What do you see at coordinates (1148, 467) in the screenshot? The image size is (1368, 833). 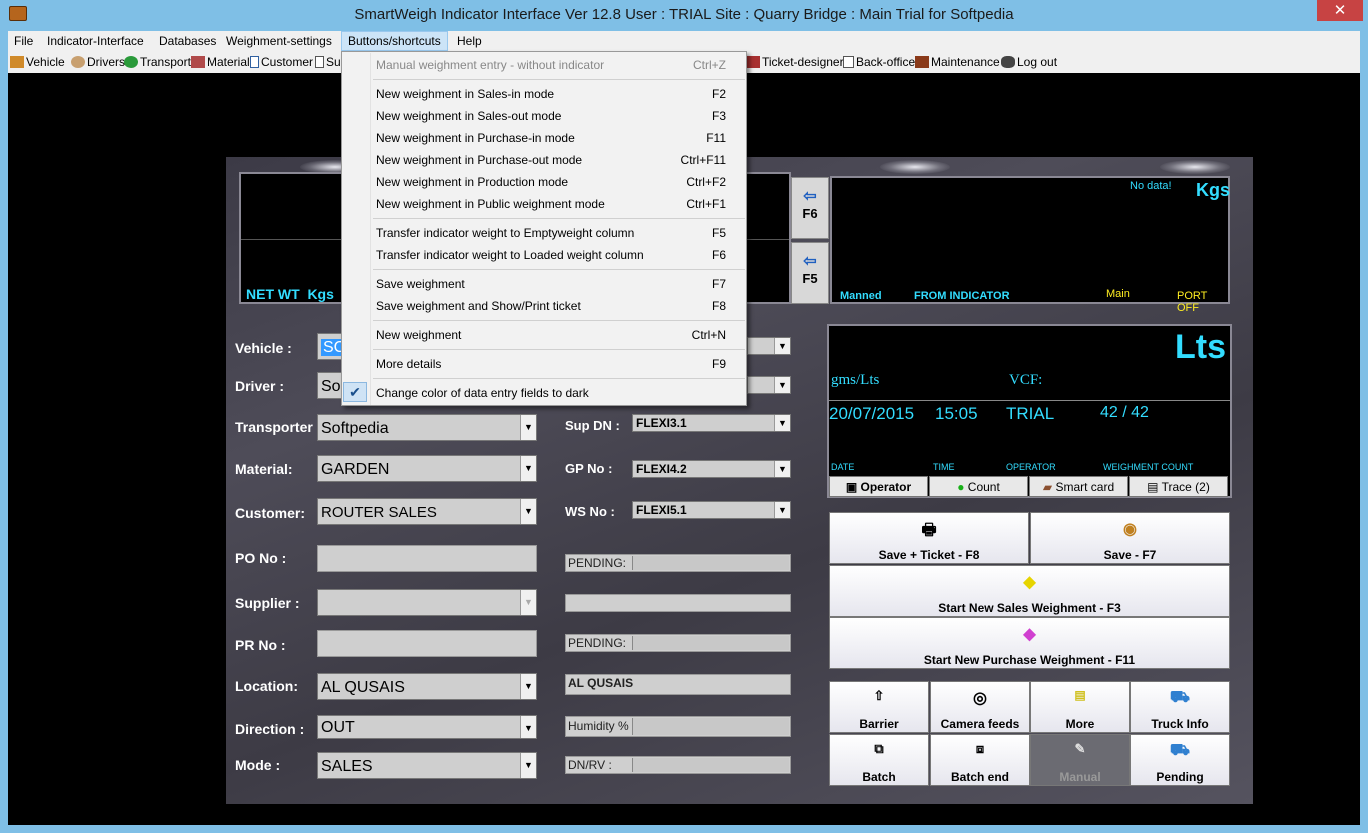 I see `count-header: WEIGHMENT COUNT` at bounding box center [1148, 467].